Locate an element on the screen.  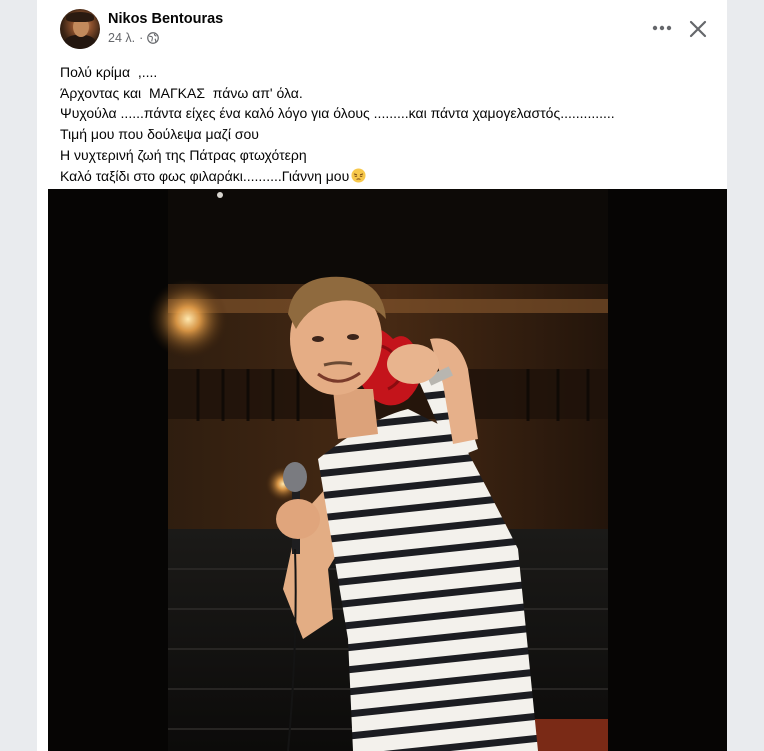
avatar is located at coordinates (80, 29).